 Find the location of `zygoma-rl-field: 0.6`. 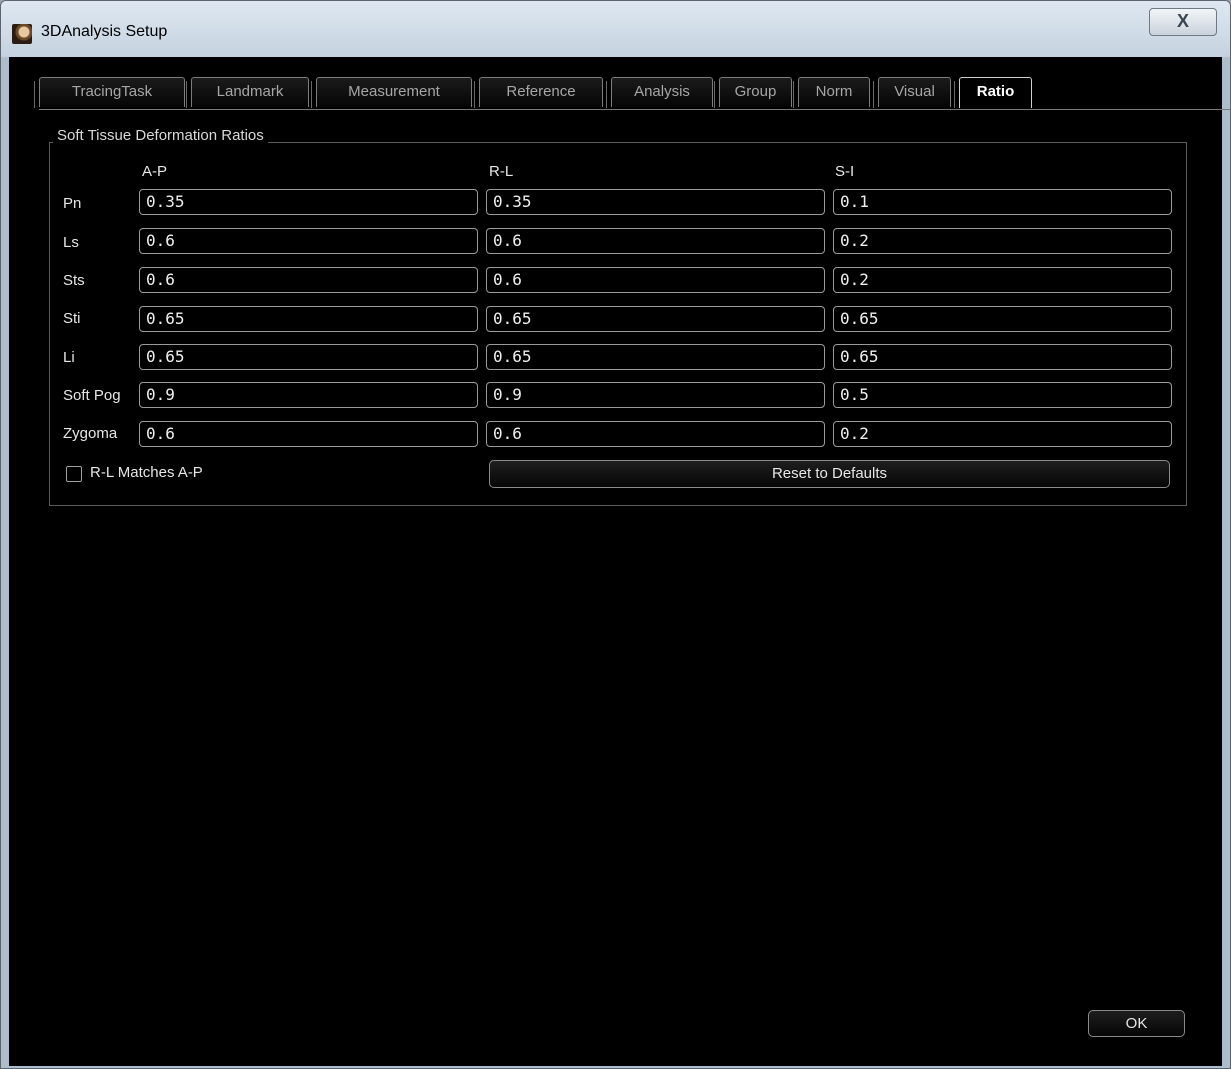

zygoma-rl-field: 0.6 is located at coordinates (655, 434).